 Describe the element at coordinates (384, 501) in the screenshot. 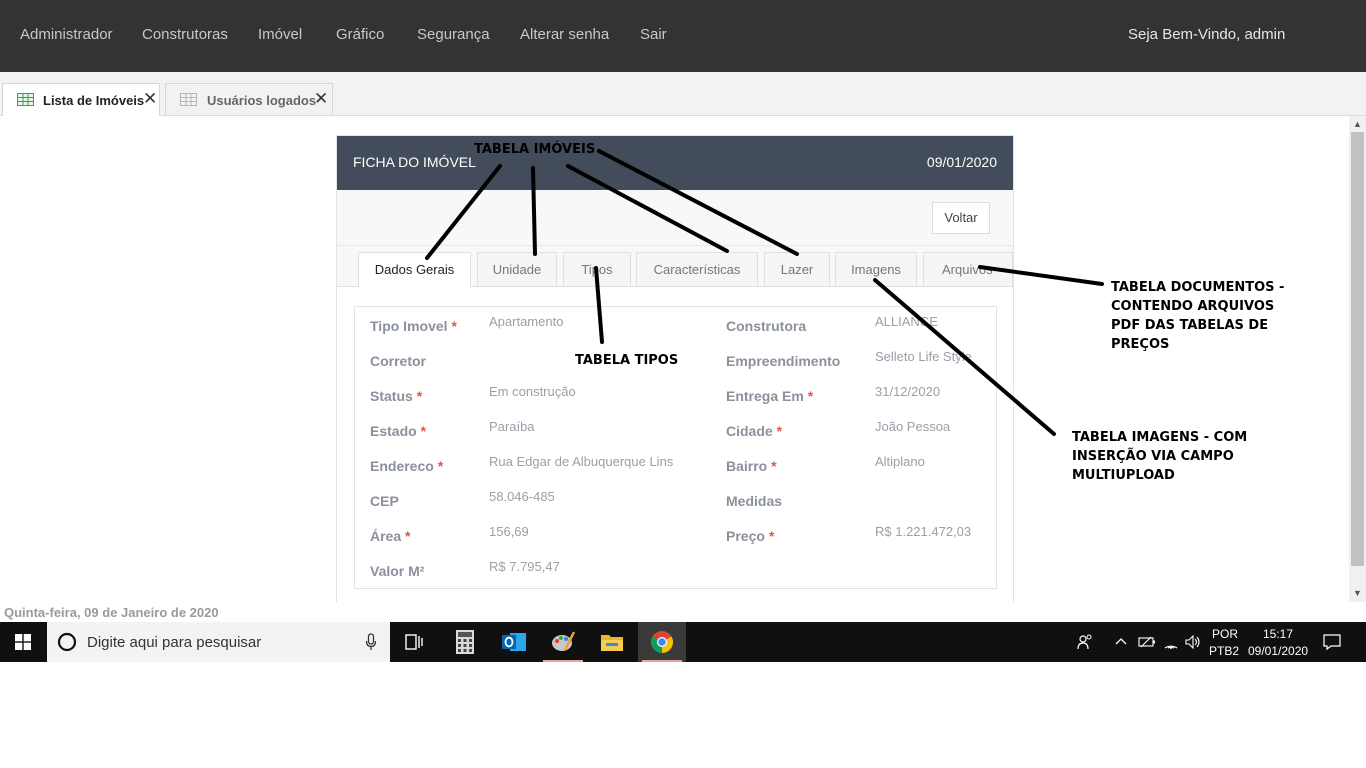

I see `label-cep: CEP` at that location.